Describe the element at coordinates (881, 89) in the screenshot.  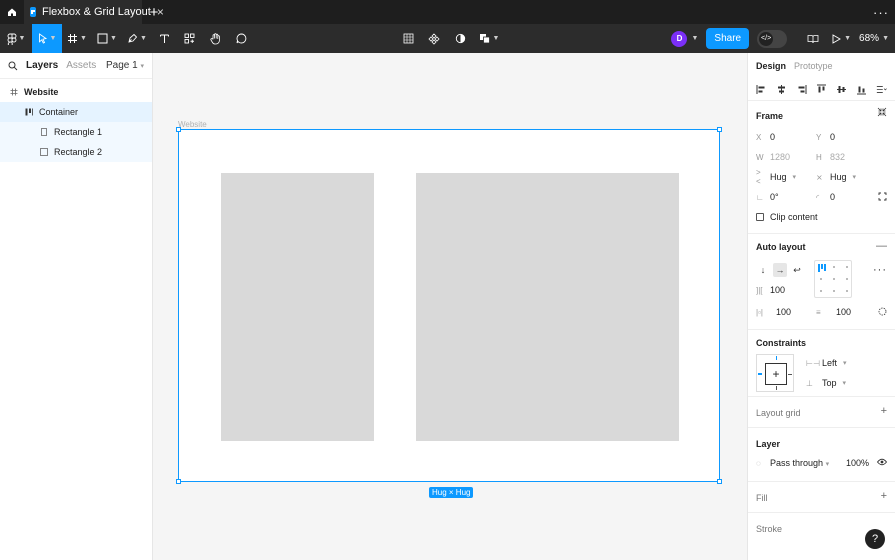
I see `distribute-icon` at that location.